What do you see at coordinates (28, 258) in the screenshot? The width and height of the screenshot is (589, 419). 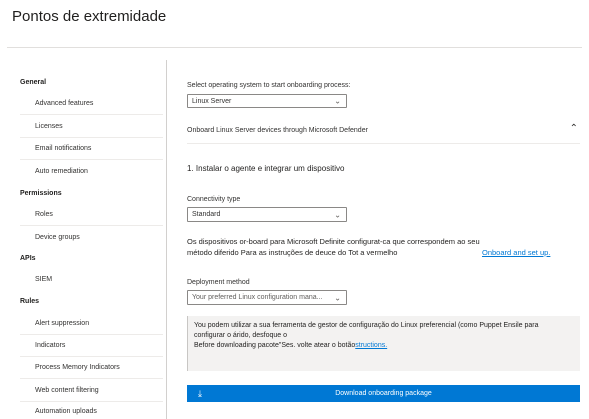 I see `sidebar-heading-apis: APIs` at bounding box center [28, 258].